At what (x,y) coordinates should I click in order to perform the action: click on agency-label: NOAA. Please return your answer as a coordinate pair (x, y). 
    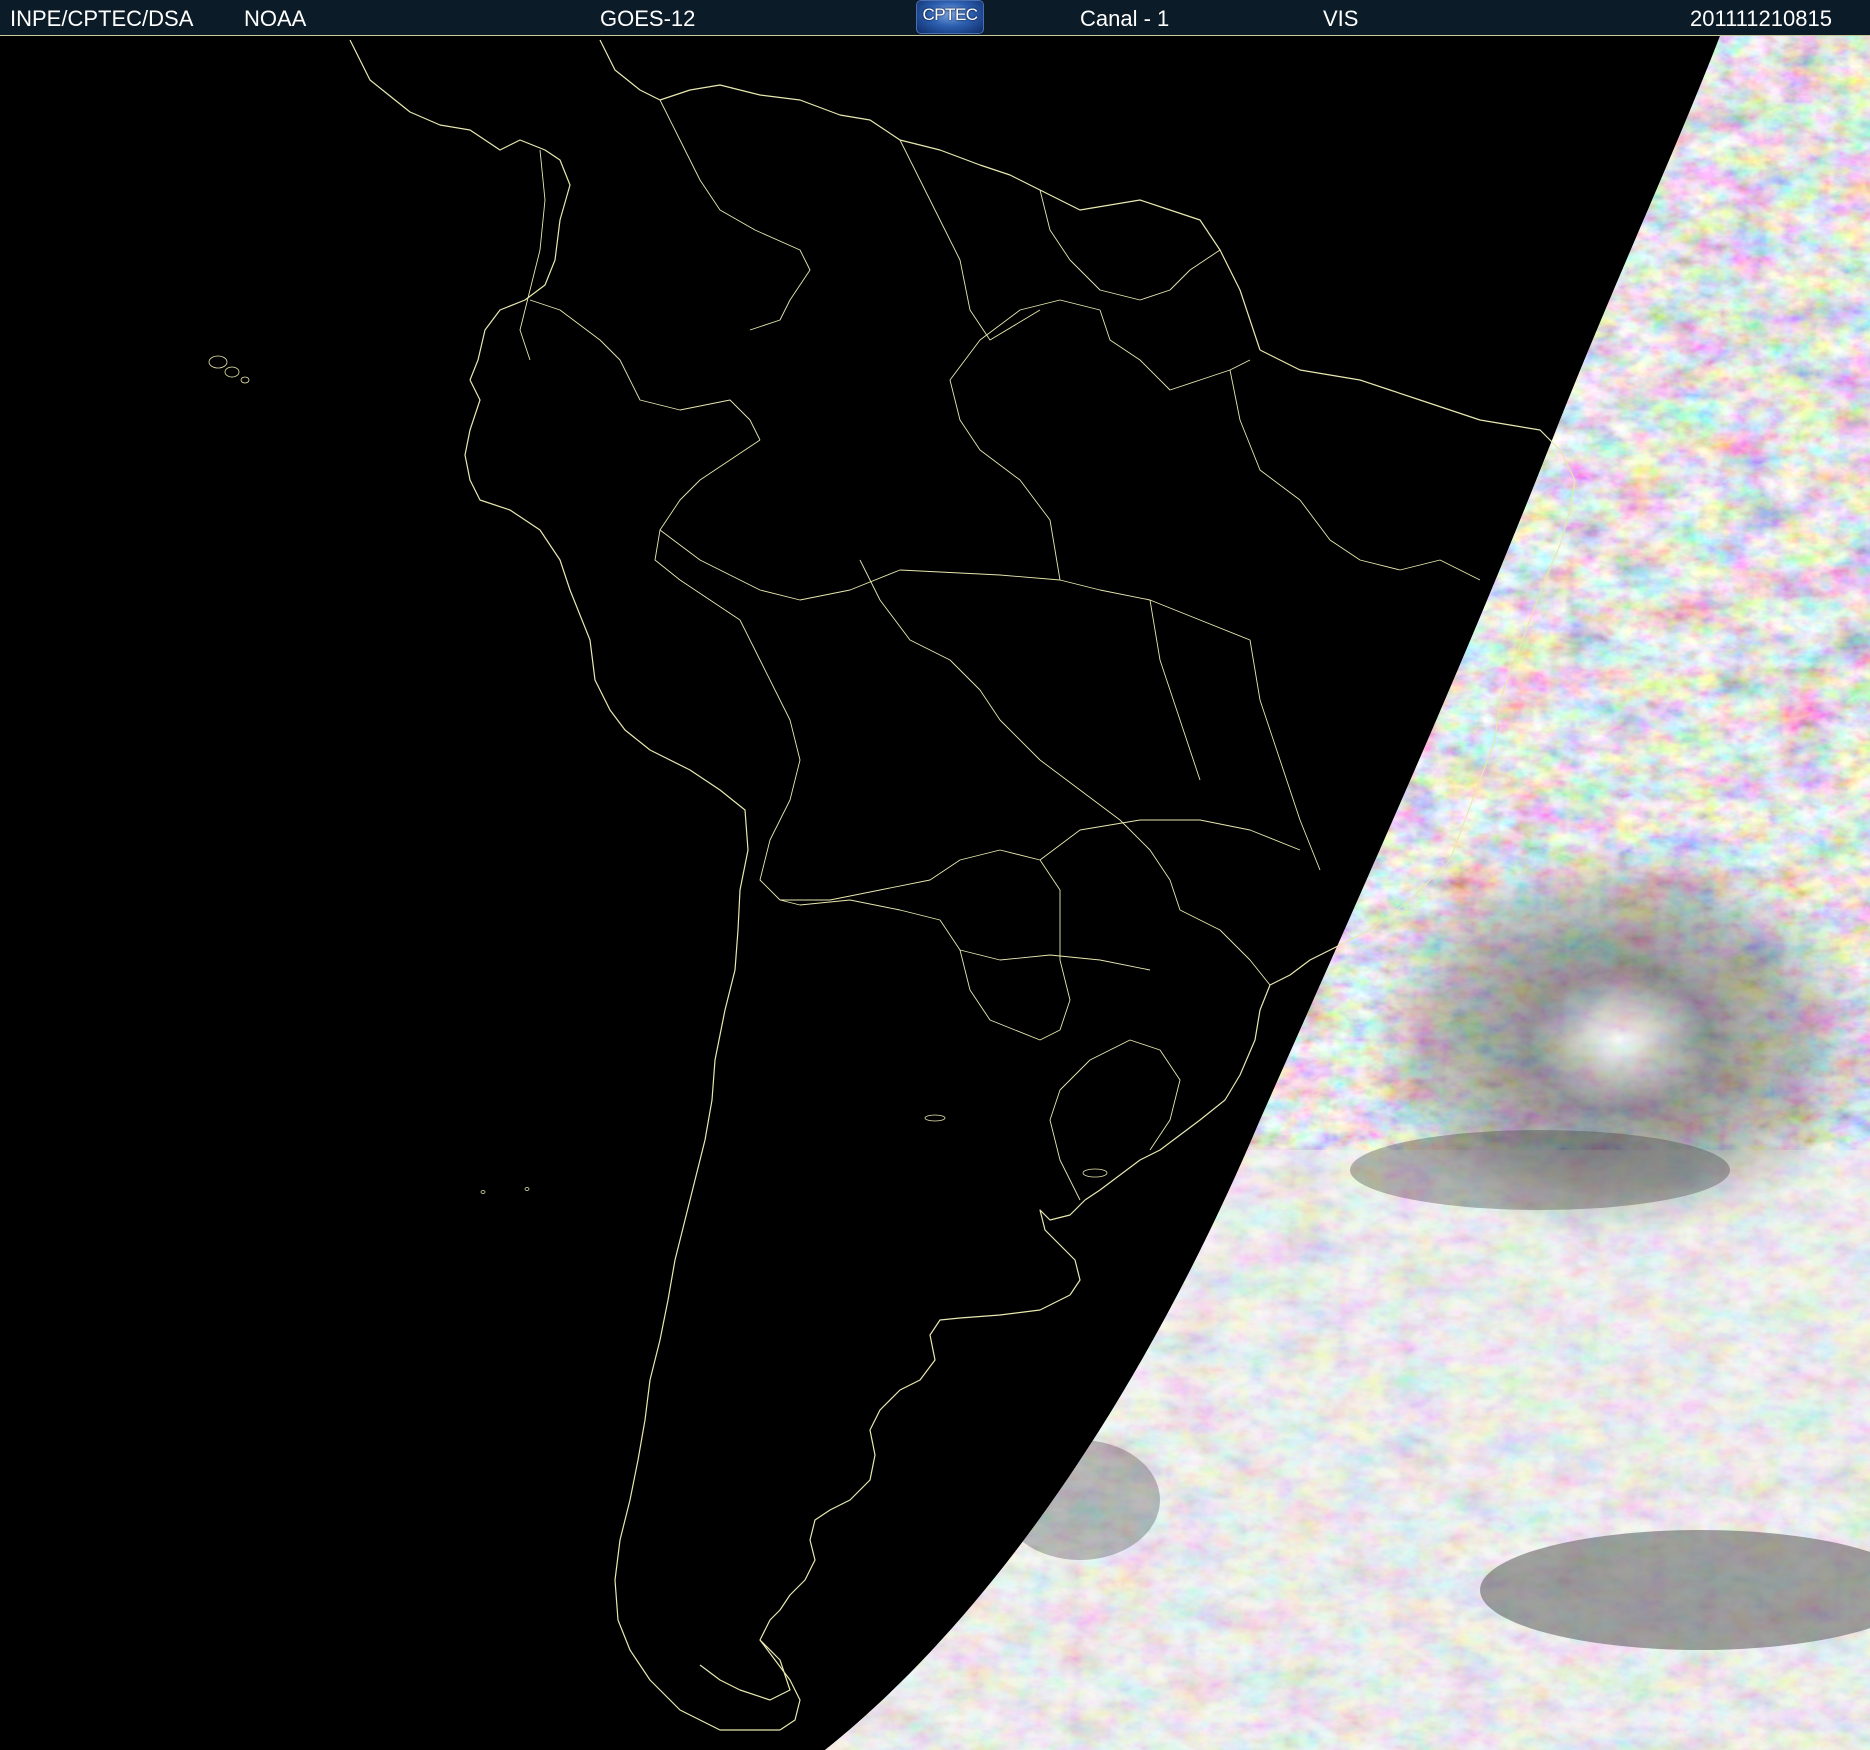
    Looking at the image, I should click on (275, 18).